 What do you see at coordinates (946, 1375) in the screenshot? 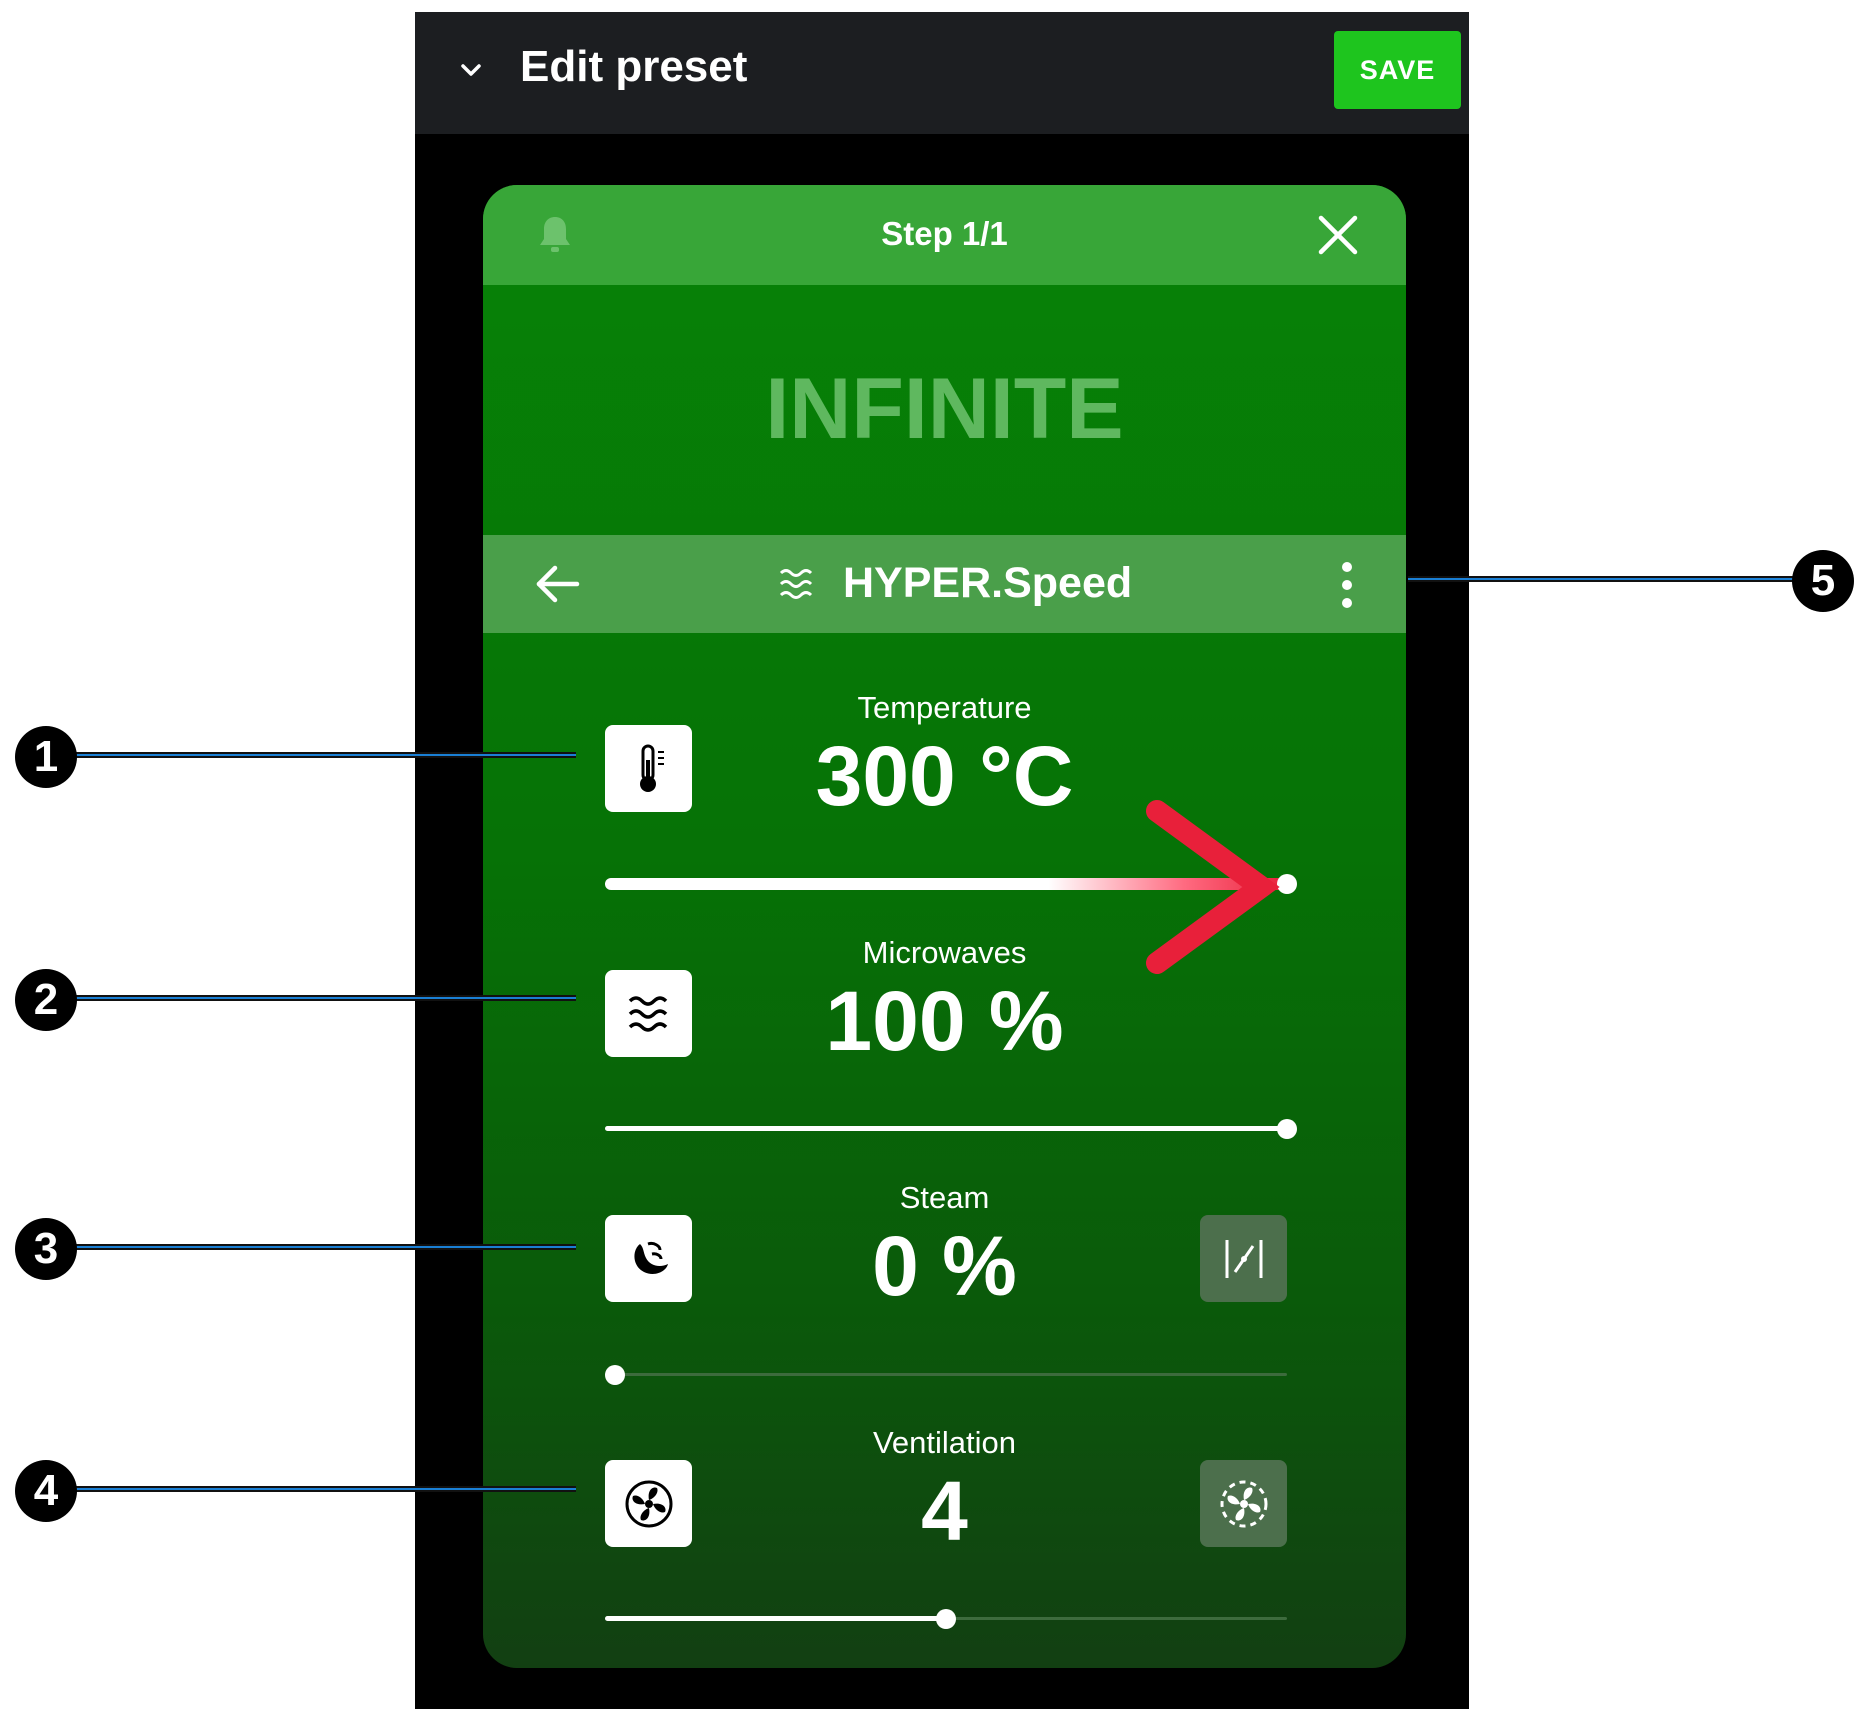
I see `steam-slider` at bounding box center [946, 1375].